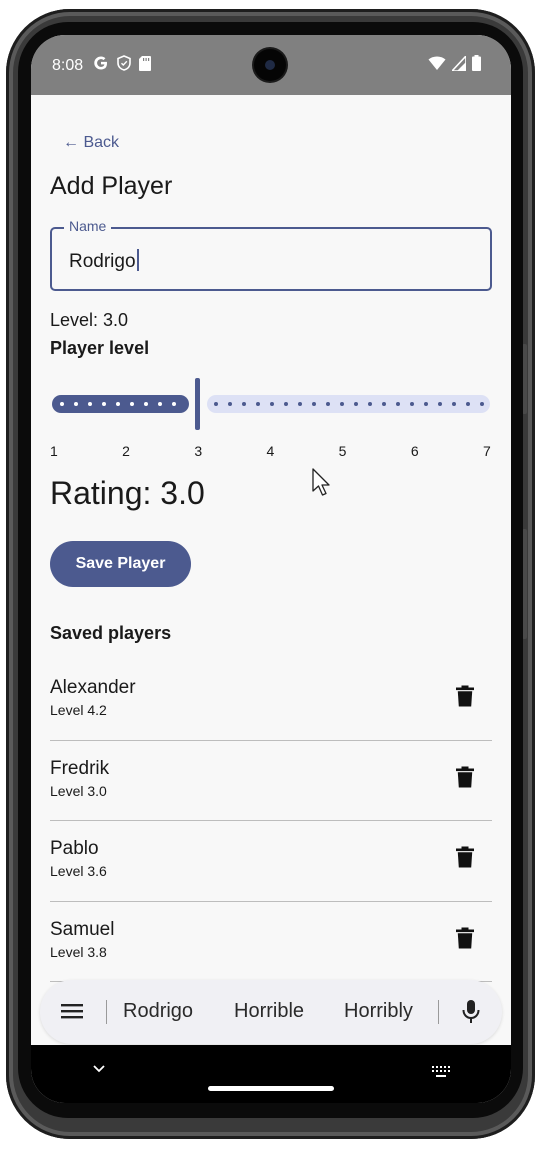  Describe the element at coordinates (271, 781) in the screenshot. I see `player-row: Fredrik Level 3.0` at that location.